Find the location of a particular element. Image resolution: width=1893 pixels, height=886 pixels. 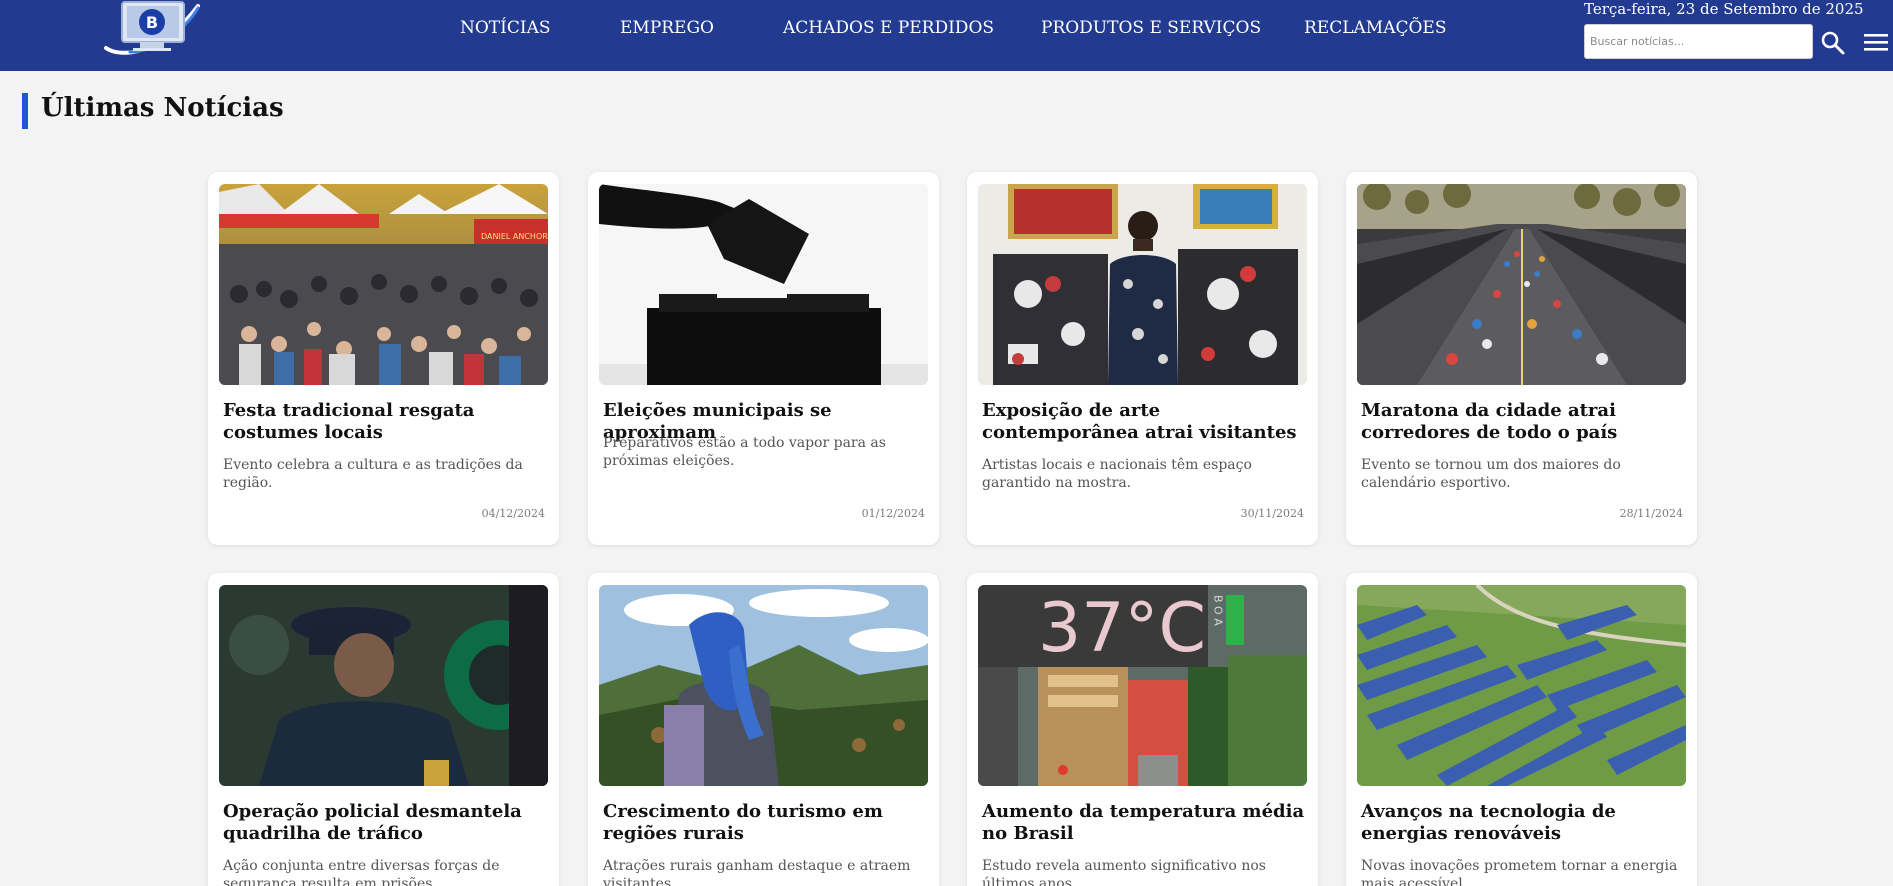

news-card-date: 04/12/2024 is located at coordinates (513, 513).